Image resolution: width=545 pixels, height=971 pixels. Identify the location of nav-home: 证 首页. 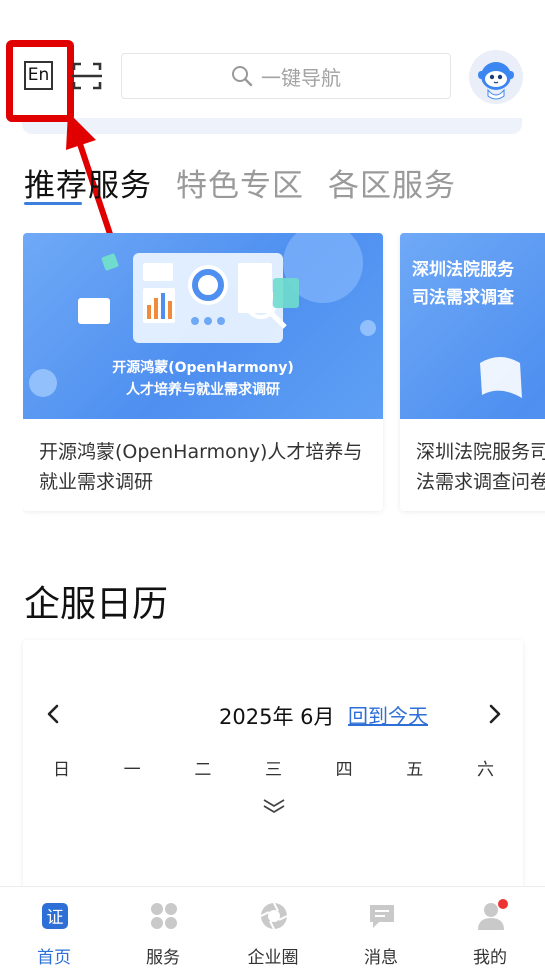
(54, 929).